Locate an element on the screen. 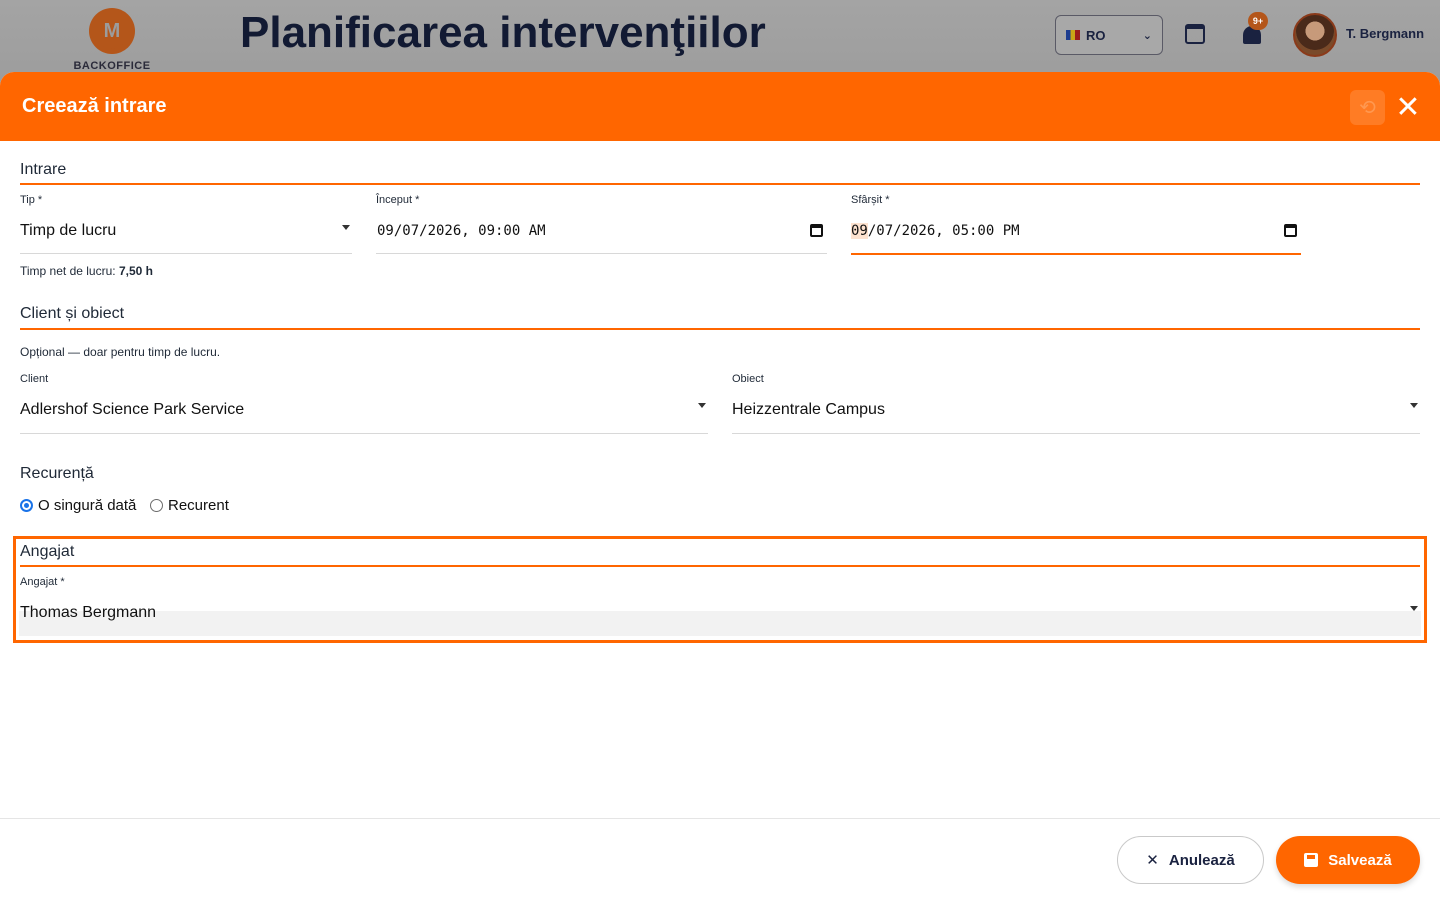  save-button: Salvează is located at coordinates (1348, 860).